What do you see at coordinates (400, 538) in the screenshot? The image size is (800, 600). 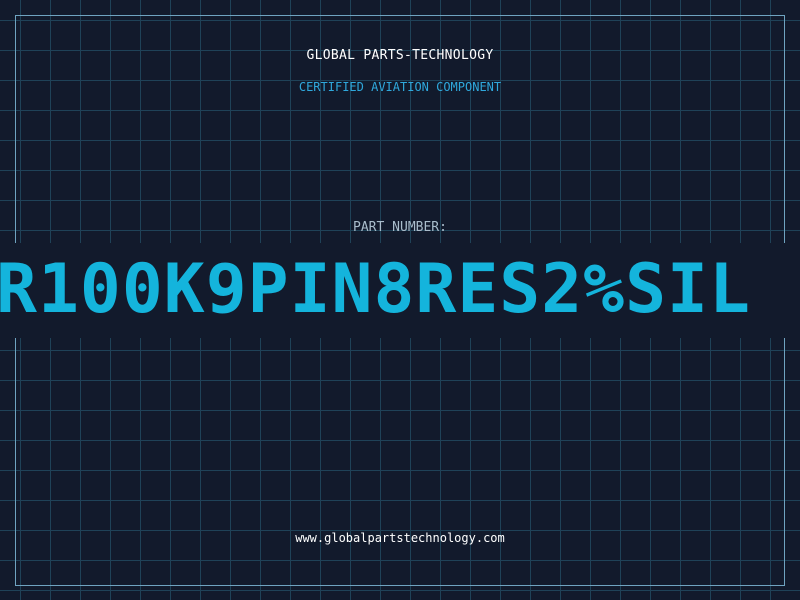 I see `website-url: www.globalpartstechnology.com` at bounding box center [400, 538].